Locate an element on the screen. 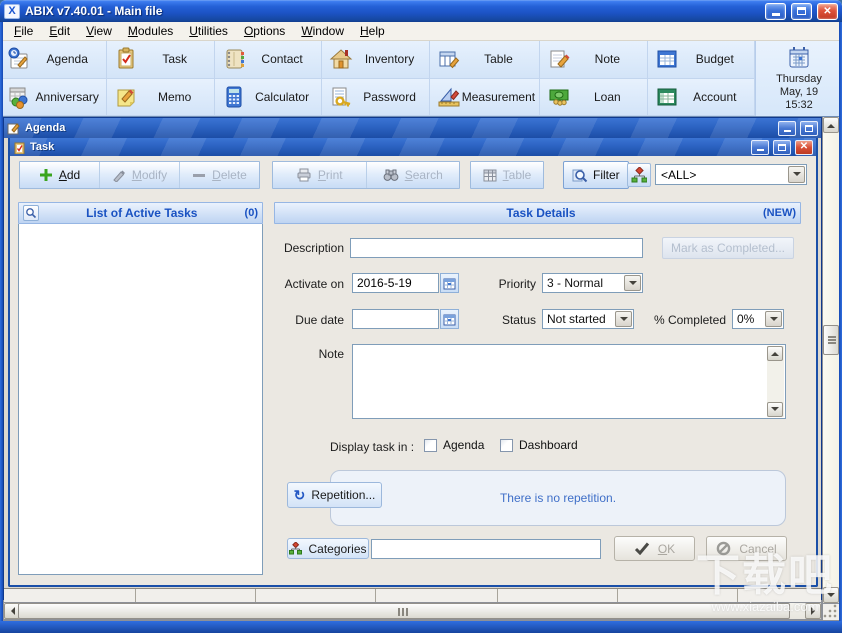 The image size is (842, 633). resize-grip is located at coordinates (831, 612).